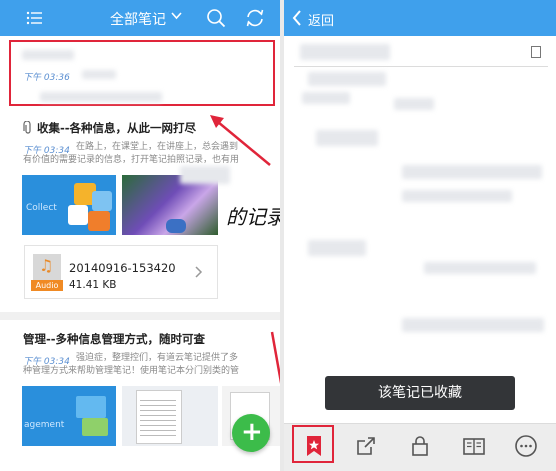  What do you see at coordinates (420, 393) in the screenshot?
I see `favorited-toast: 该笔记已收藏` at bounding box center [420, 393].